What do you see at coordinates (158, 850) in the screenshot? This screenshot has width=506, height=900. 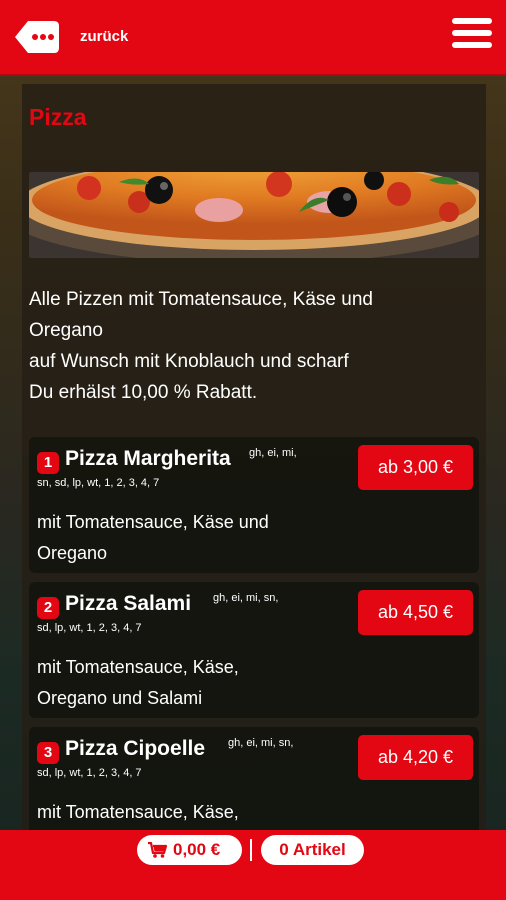 I see `shopping-cart-icon` at bounding box center [158, 850].